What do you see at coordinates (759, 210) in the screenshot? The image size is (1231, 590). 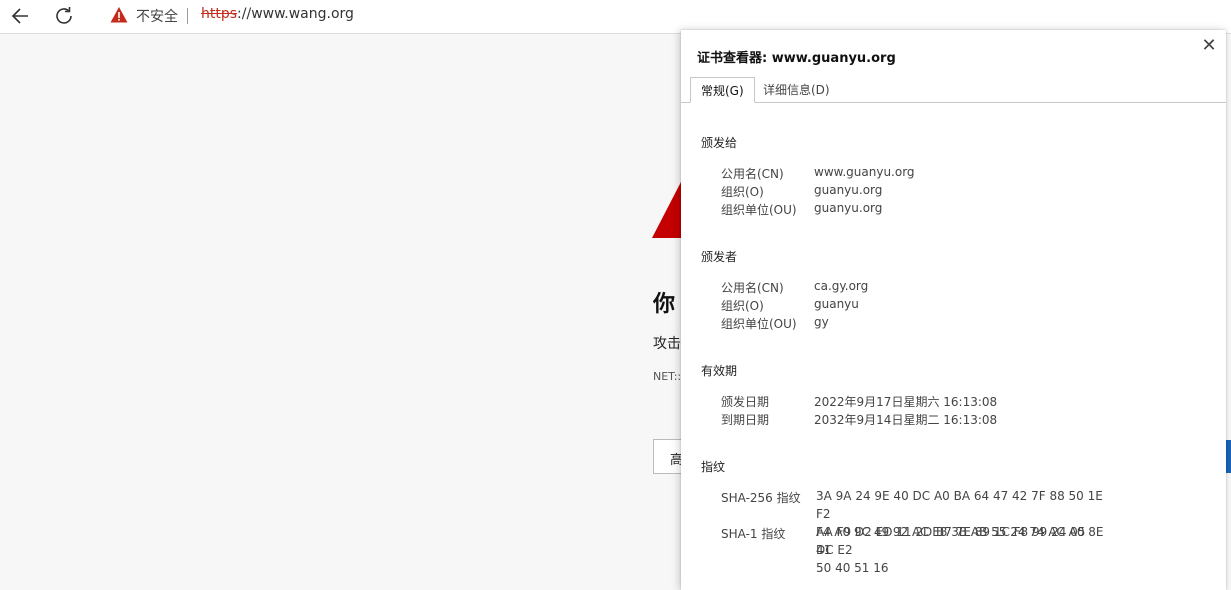 I see `issued-to-ou-label: 组织单位(OU)` at bounding box center [759, 210].